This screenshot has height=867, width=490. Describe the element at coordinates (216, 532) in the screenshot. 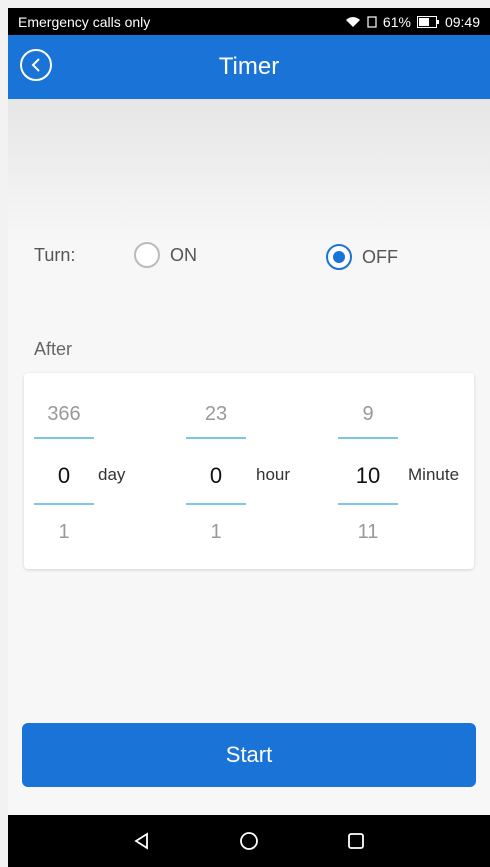

I see `hour-below: 1` at that location.